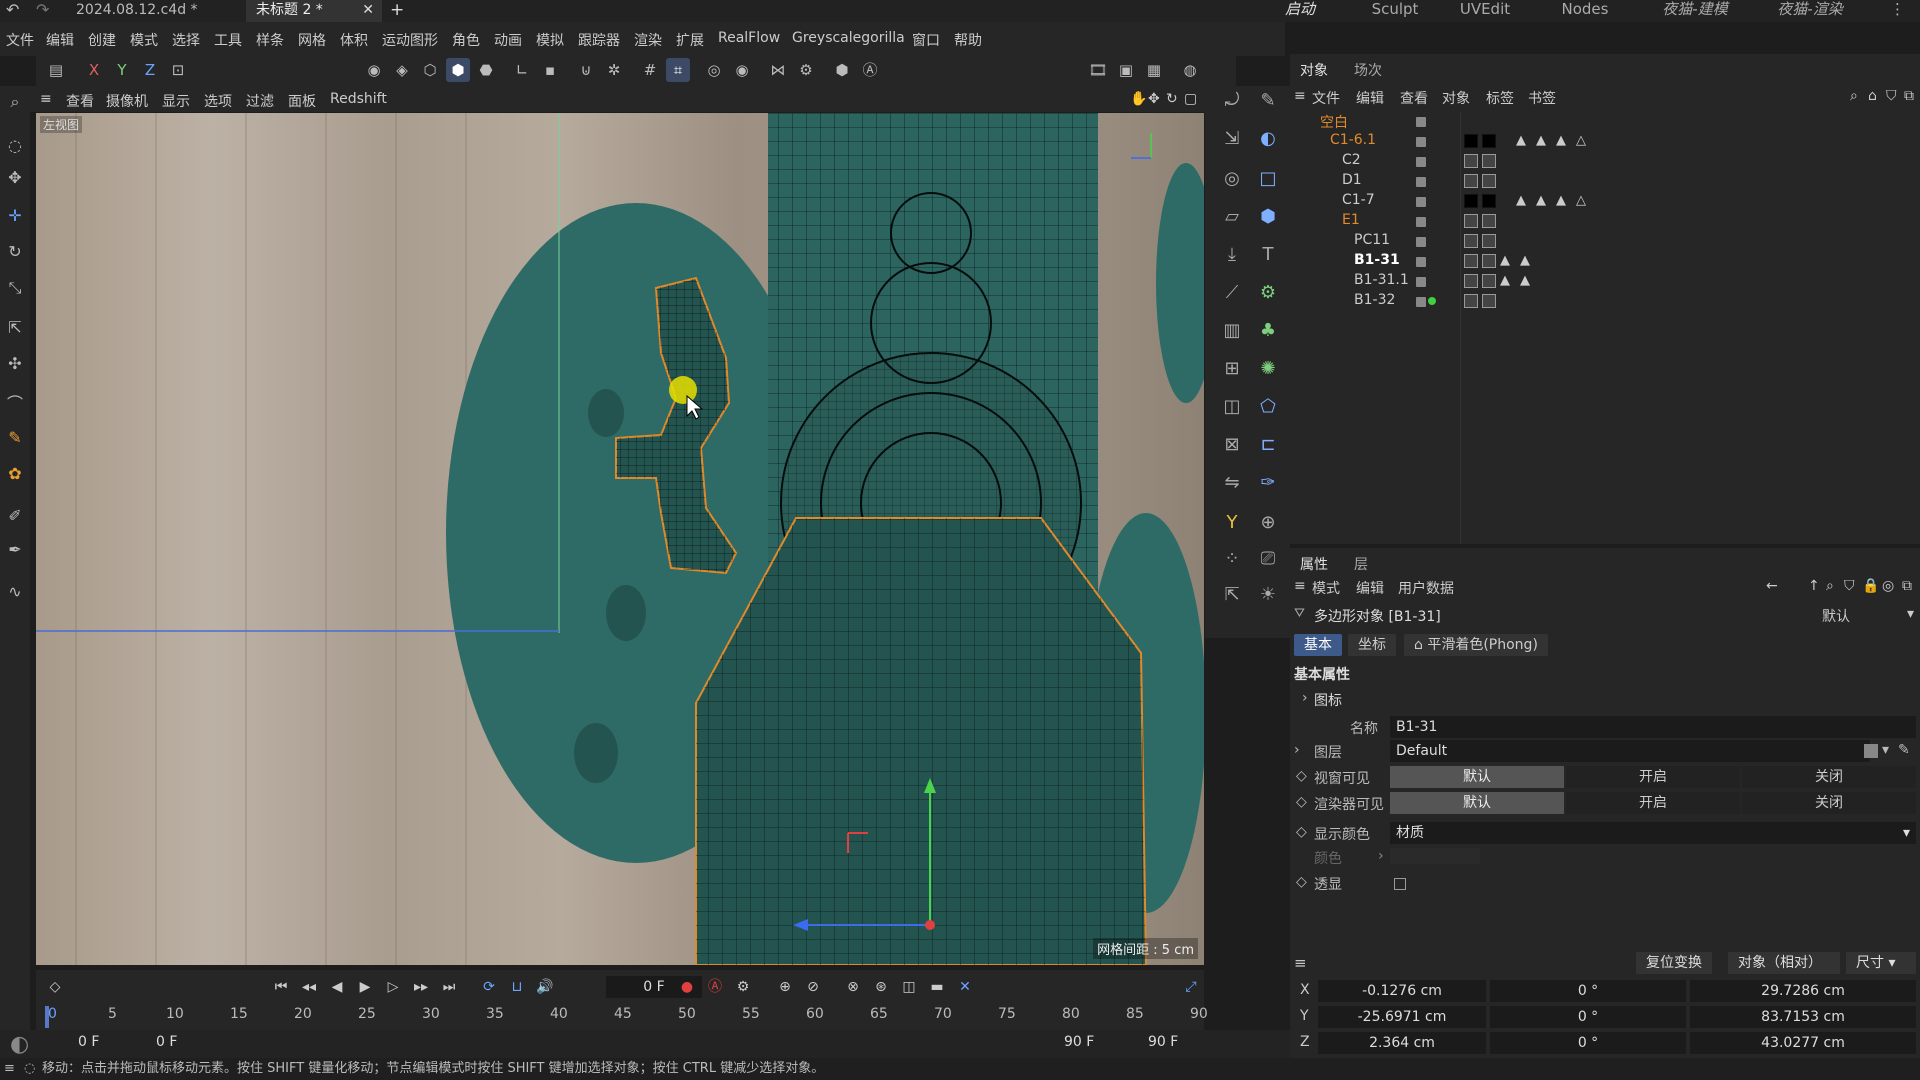  What do you see at coordinates (1232, 179) in the screenshot?
I see `light-icon: ◎` at bounding box center [1232, 179].